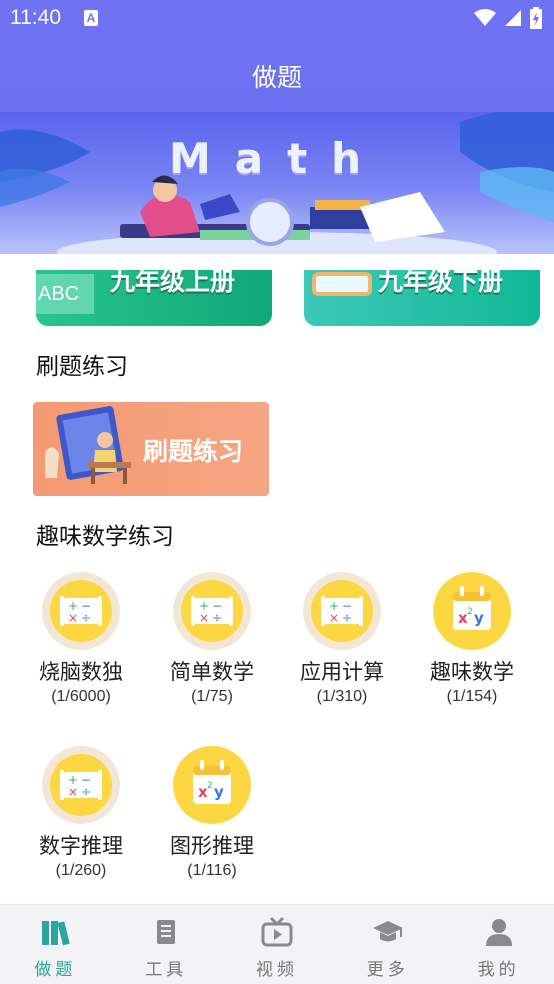 The height and width of the screenshot is (984, 554). I want to click on fun-item-count: (1/154), so click(472, 696).